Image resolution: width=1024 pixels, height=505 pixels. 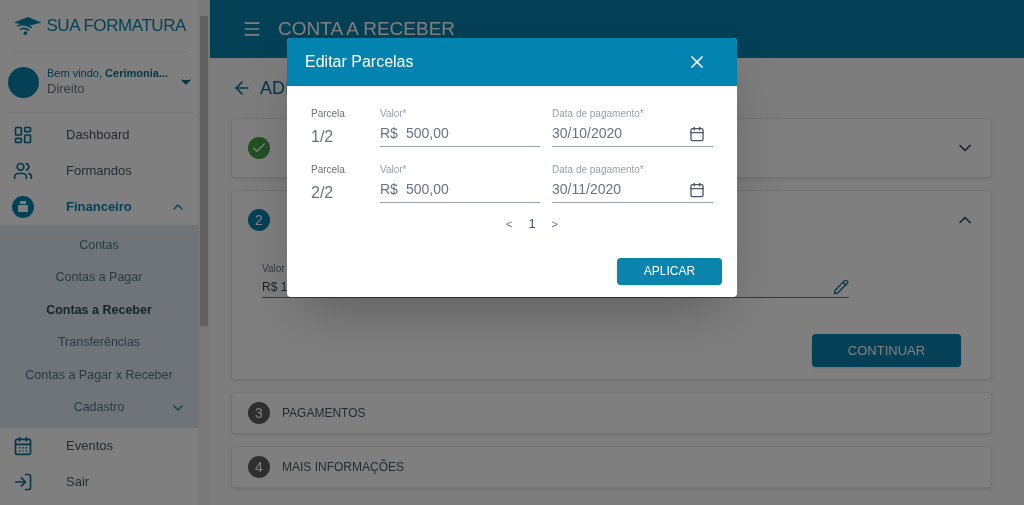 What do you see at coordinates (23, 135) in the screenshot?
I see `dashboard-icon` at bounding box center [23, 135].